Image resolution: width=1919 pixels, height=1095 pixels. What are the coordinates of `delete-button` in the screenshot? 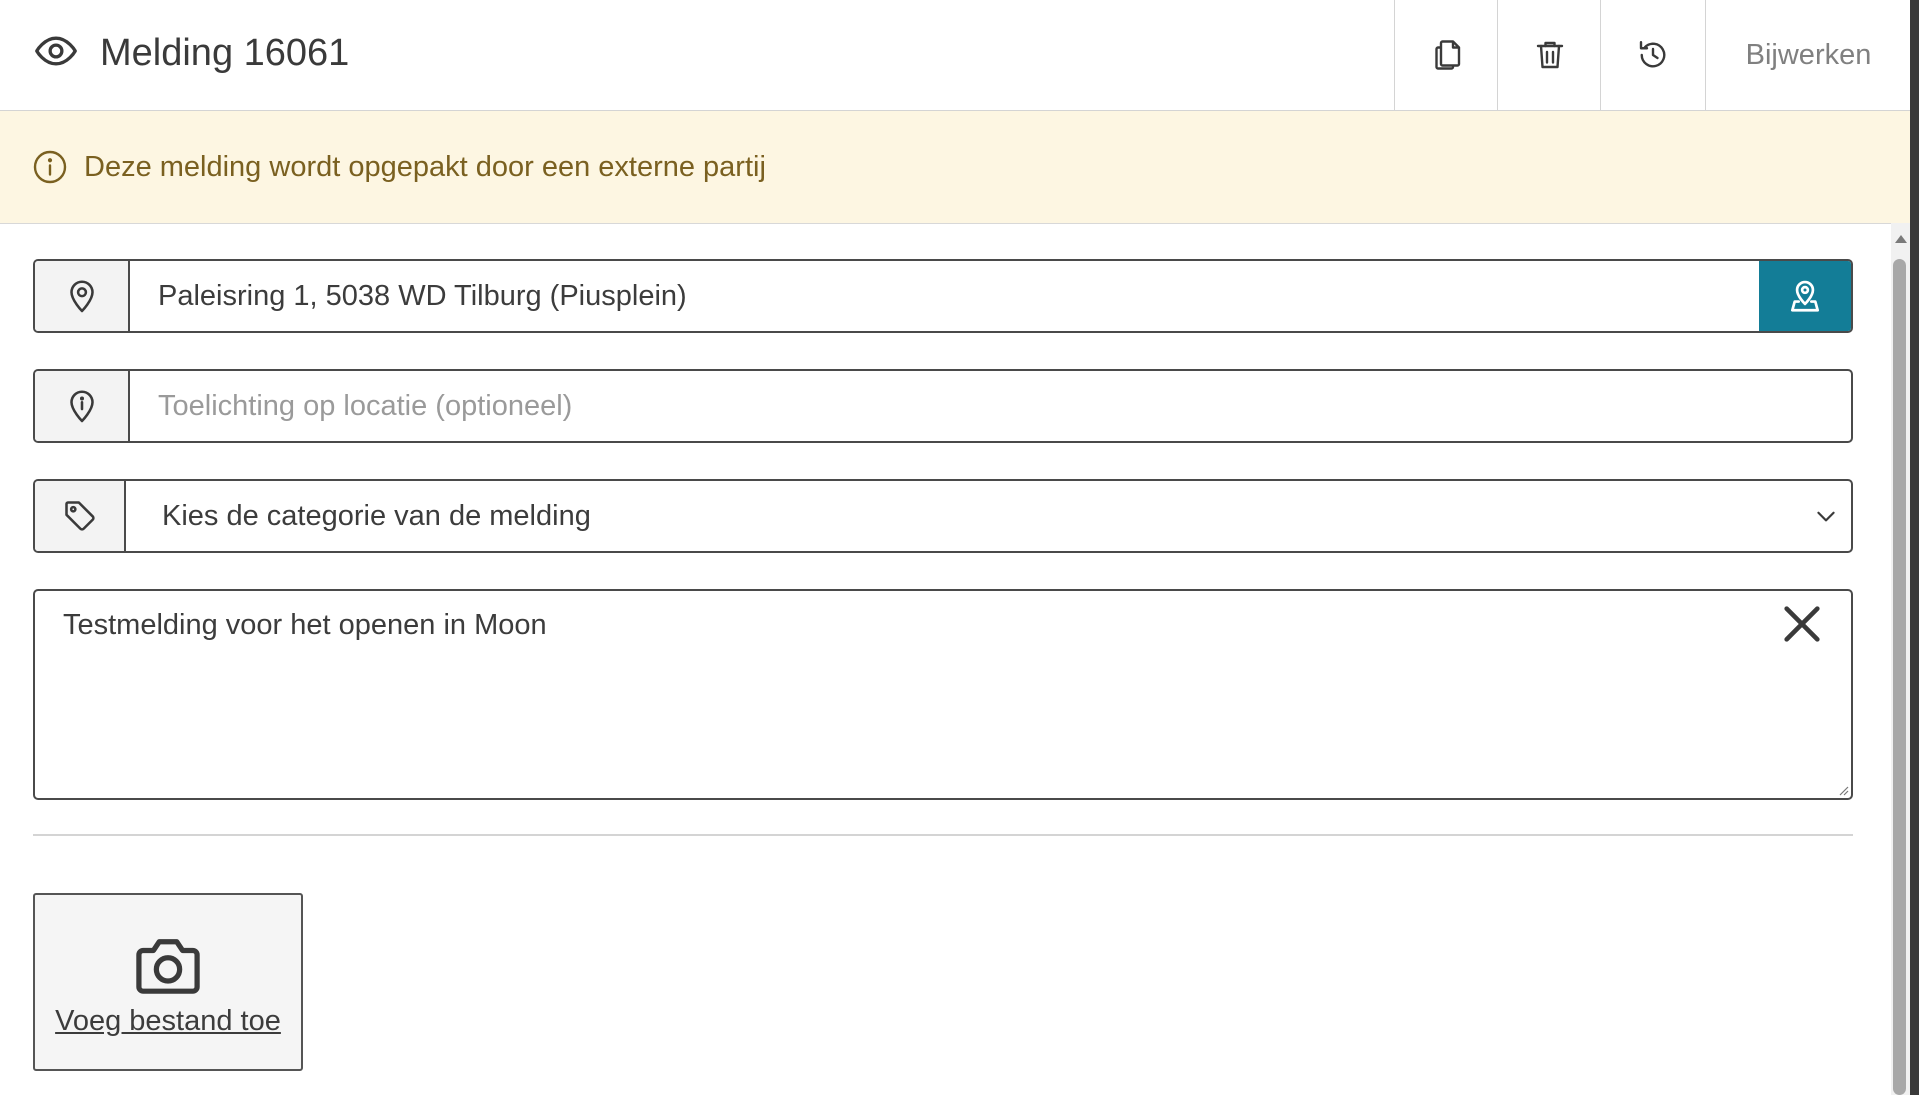 It's located at (1549, 55).